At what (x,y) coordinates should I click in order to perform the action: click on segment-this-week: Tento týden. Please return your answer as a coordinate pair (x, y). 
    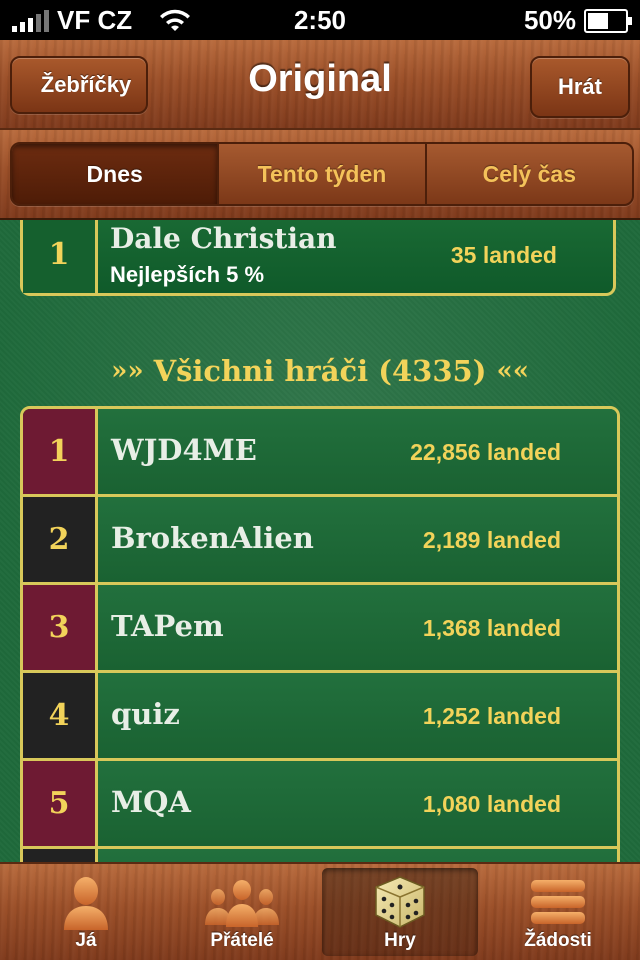
    Looking at the image, I should click on (323, 174).